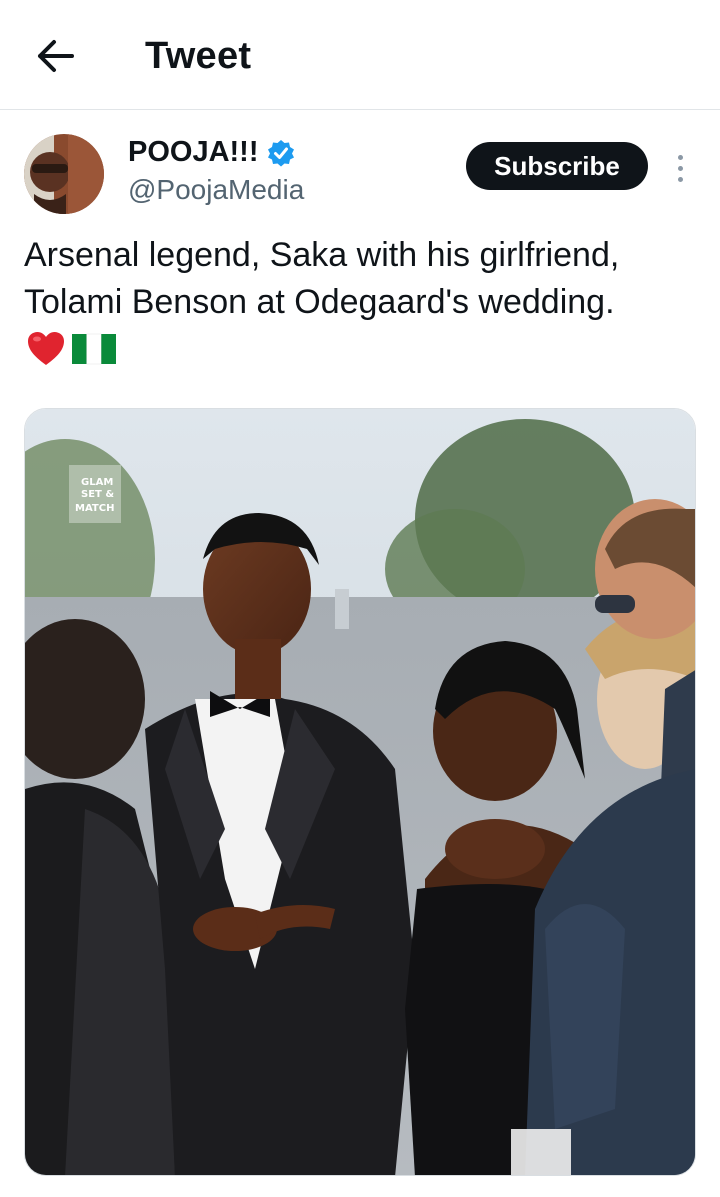 The image size is (720, 1197). I want to click on red-heart-emoji, so click(46, 348).